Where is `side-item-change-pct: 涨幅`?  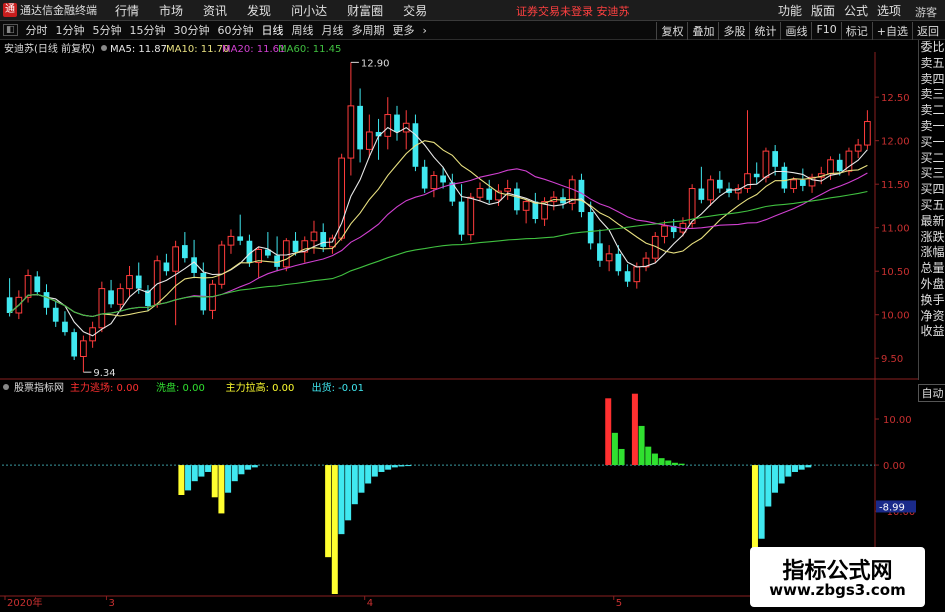 side-item-change-pct: 涨幅 is located at coordinates (932, 253).